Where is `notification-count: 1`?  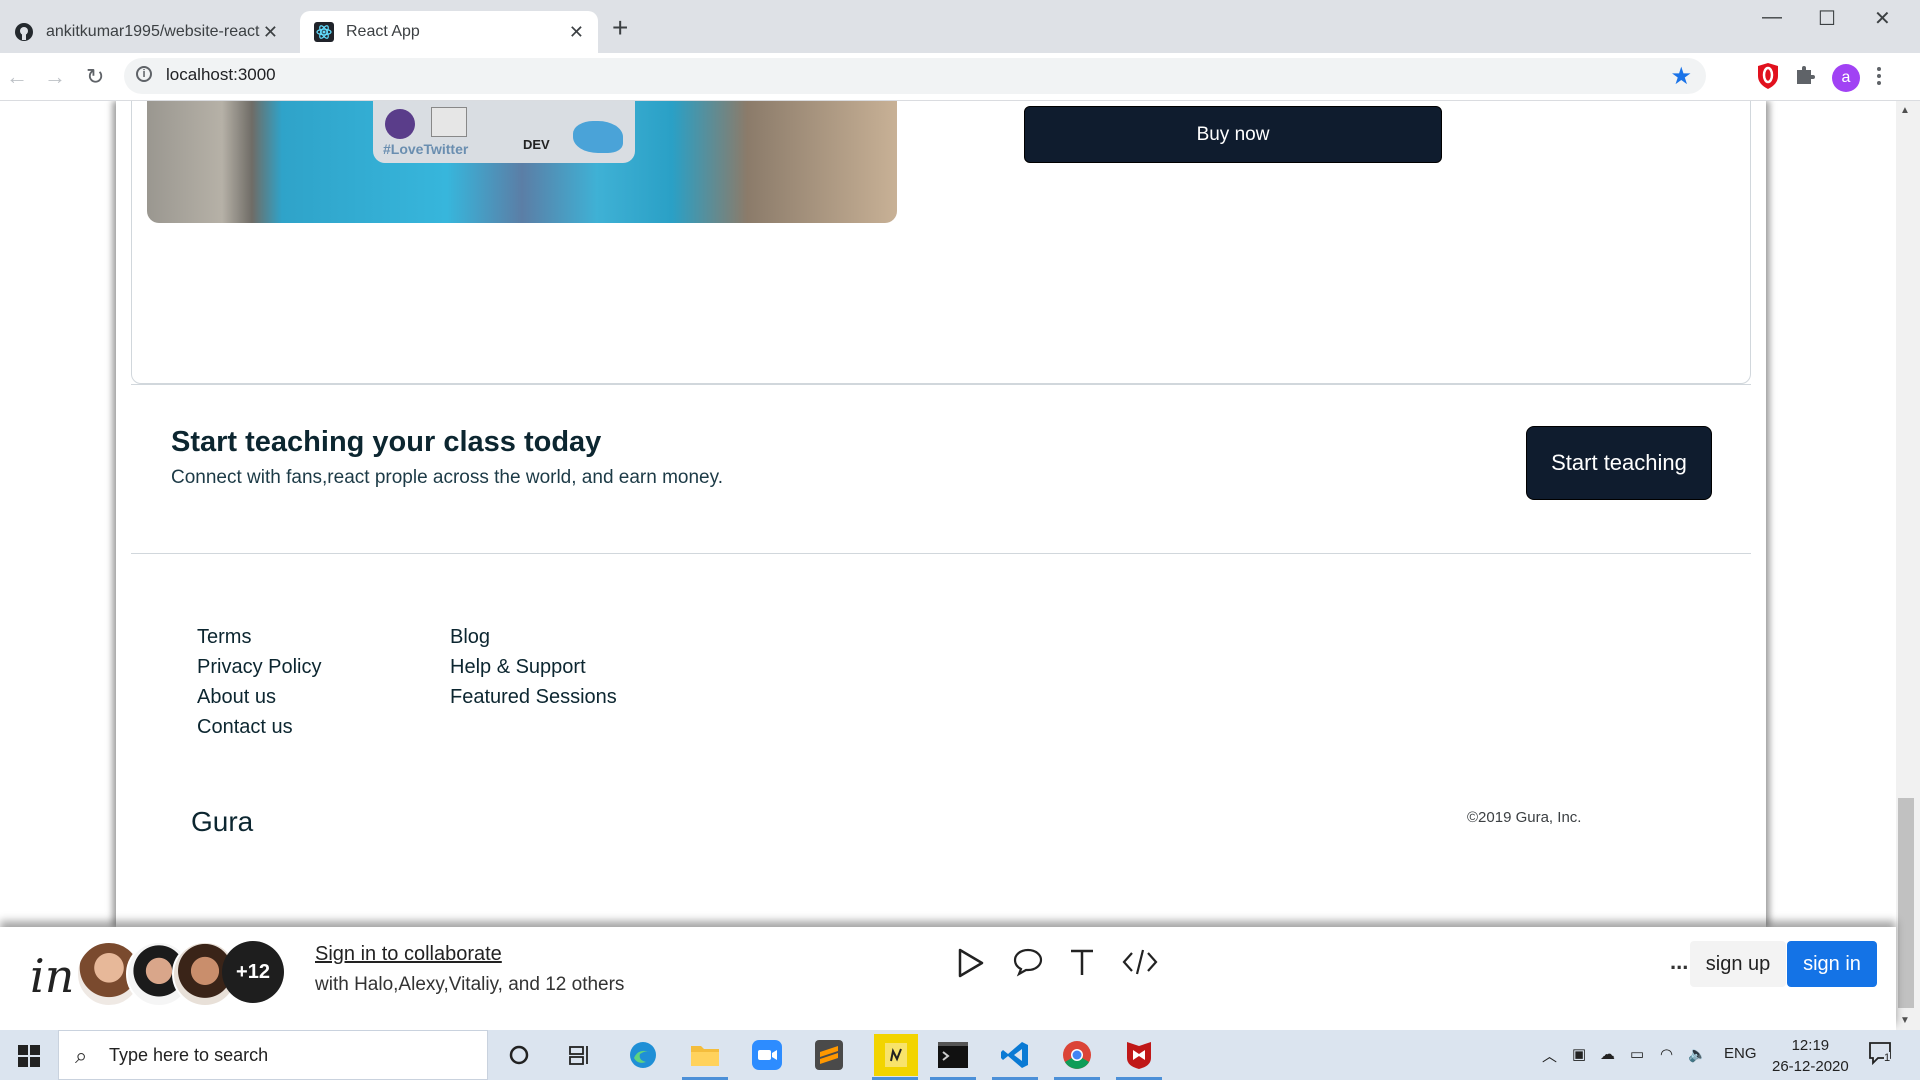
notification-count: 1 is located at coordinates (1887, 1058).